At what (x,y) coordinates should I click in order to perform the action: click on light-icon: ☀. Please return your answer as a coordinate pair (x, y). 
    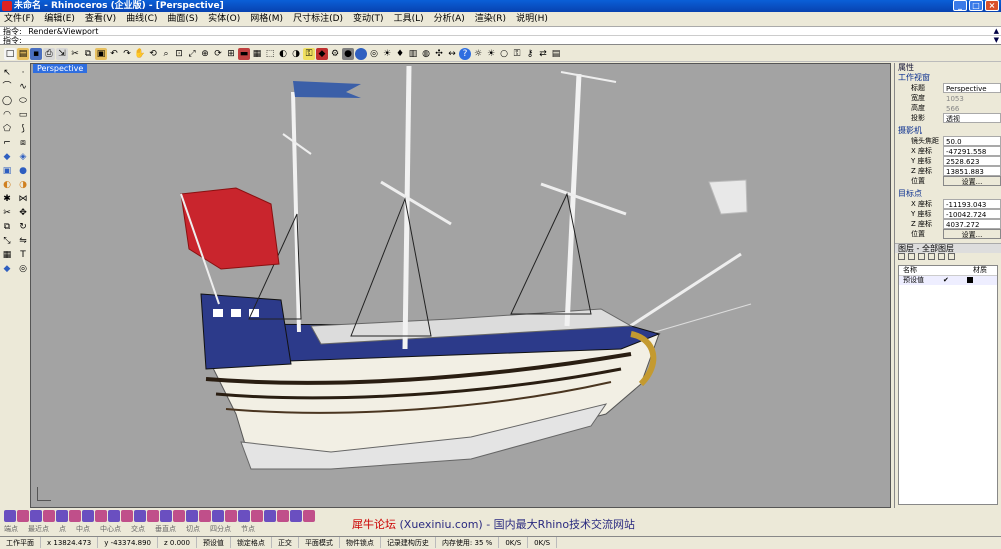
    Looking at the image, I should click on (387, 54).